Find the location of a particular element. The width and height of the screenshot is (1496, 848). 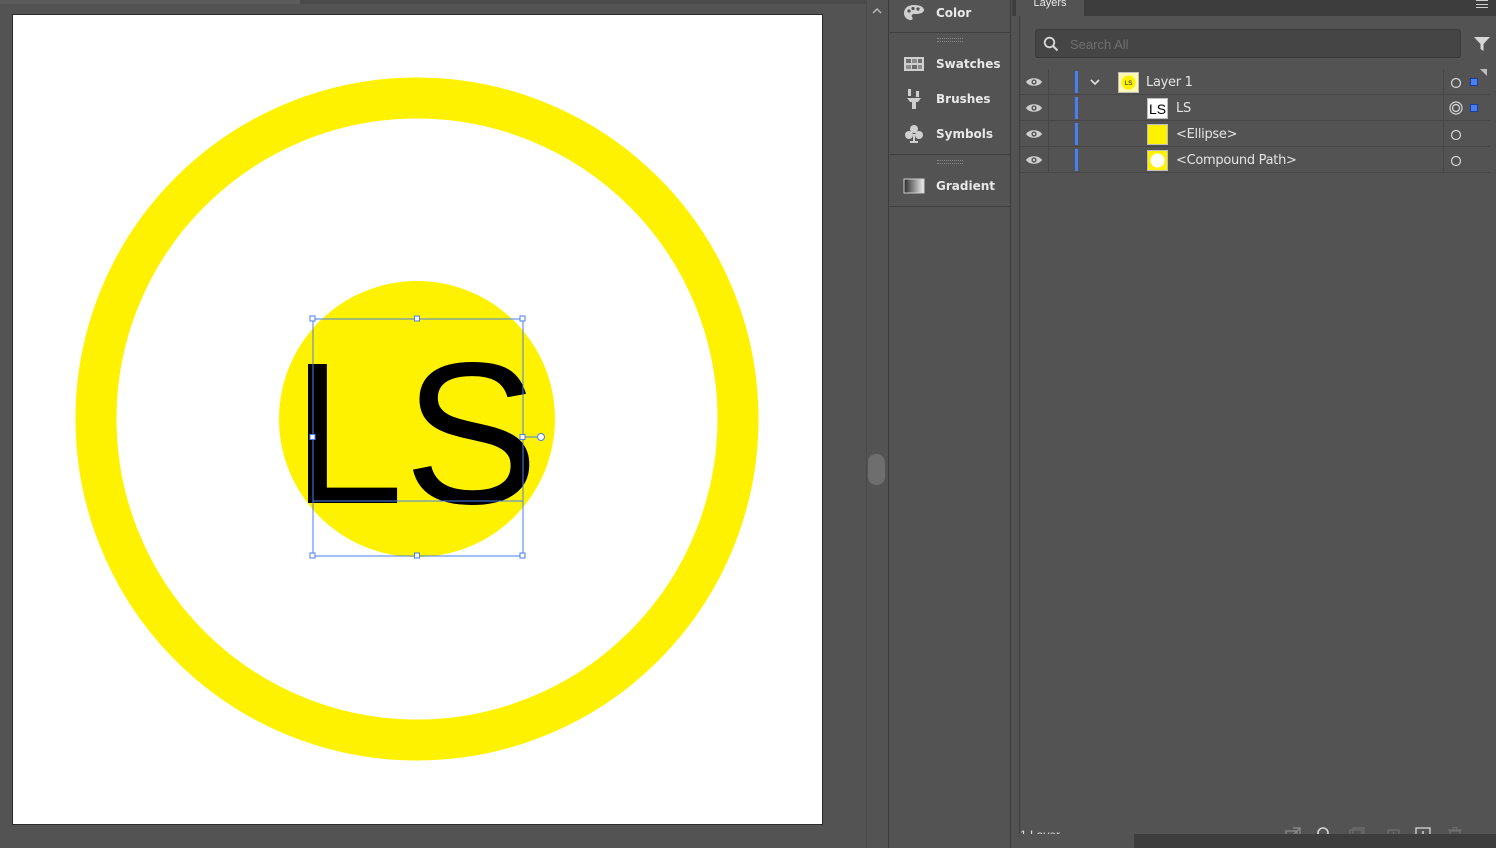

search-icon is located at coordinates (1051, 44).